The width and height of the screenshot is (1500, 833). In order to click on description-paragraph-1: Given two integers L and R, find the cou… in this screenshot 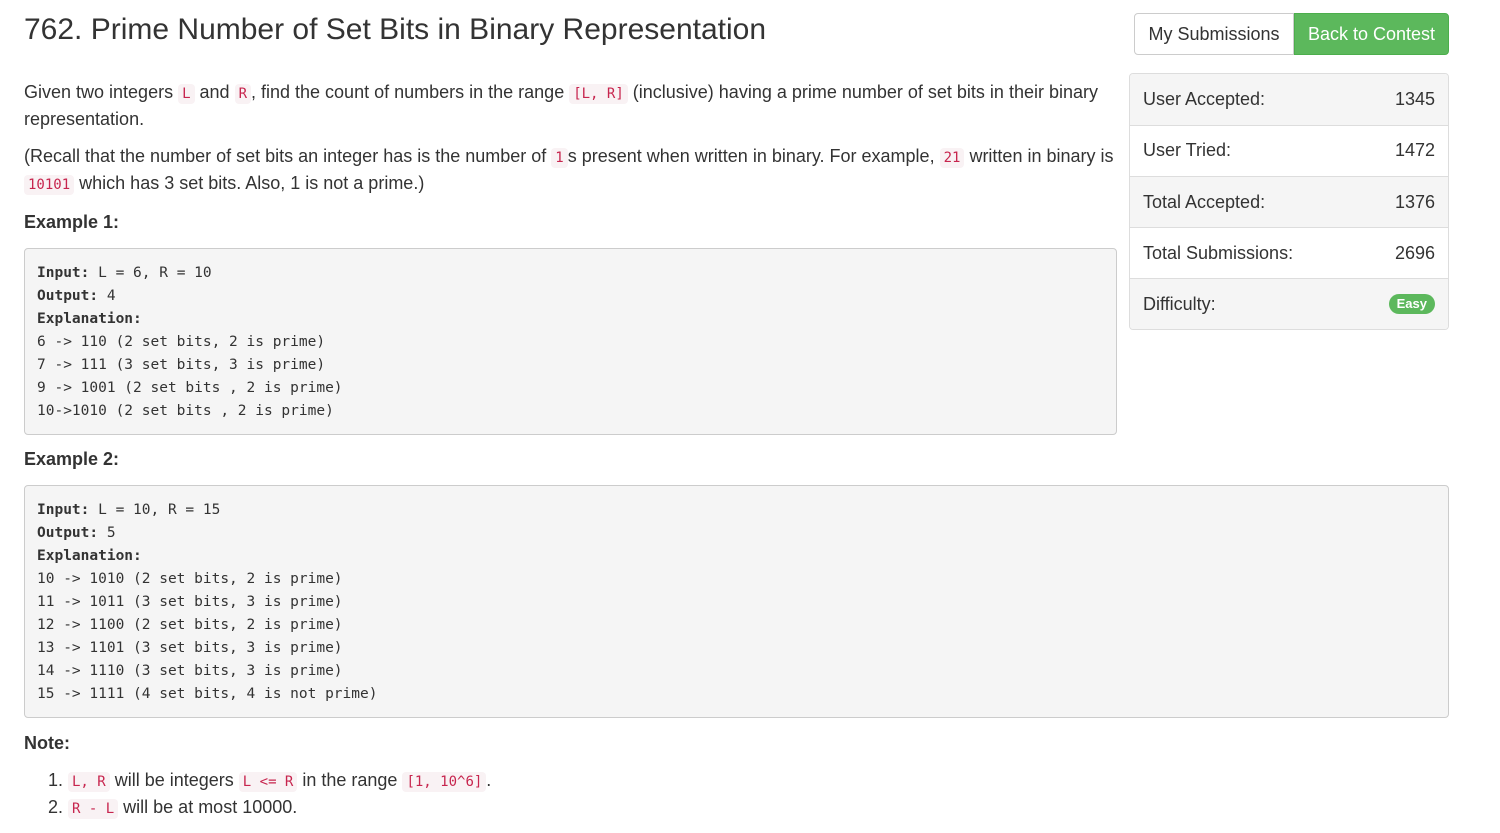, I will do `click(569, 106)`.